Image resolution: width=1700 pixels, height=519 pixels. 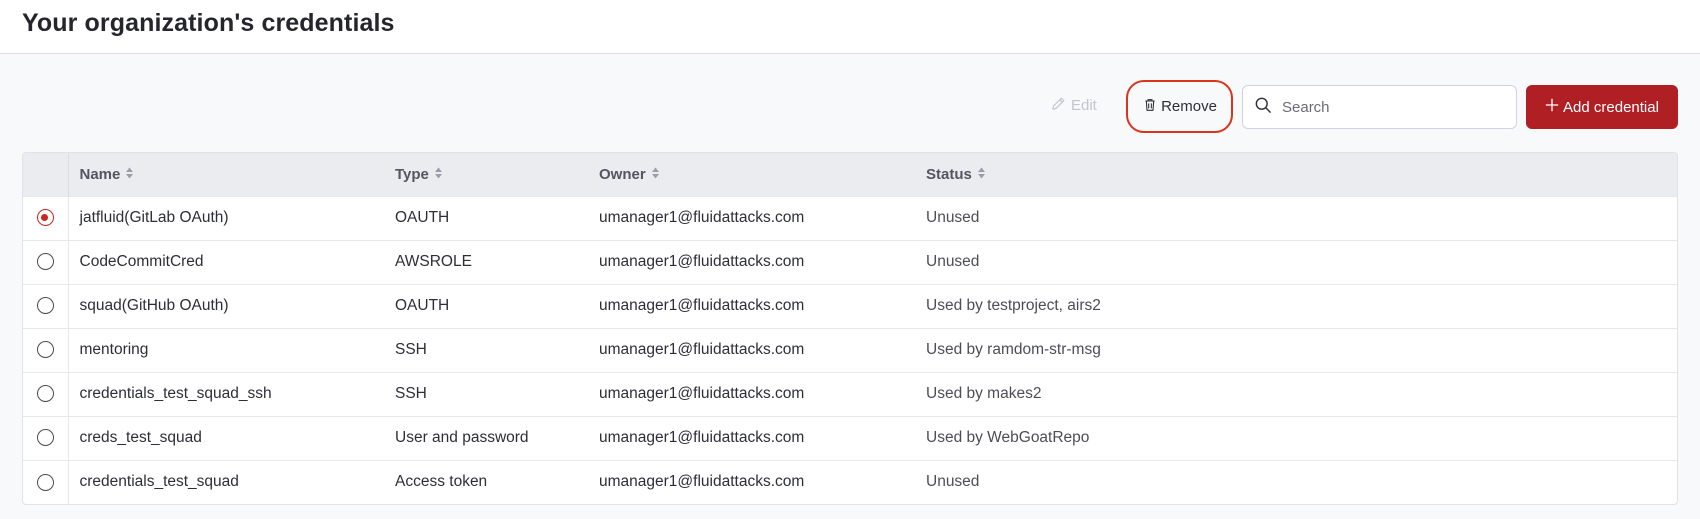 I want to click on remove-button-label: Remove, so click(x=1189, y=106).